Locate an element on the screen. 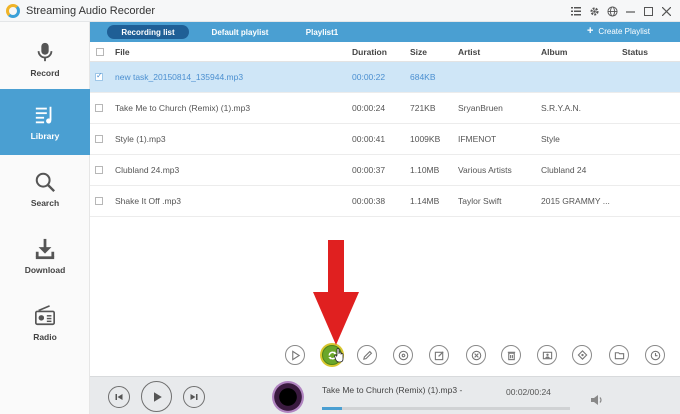 The image size is (680, 414). title-bar: Streaming Audio Recorder is located at coordinates (340, 11).